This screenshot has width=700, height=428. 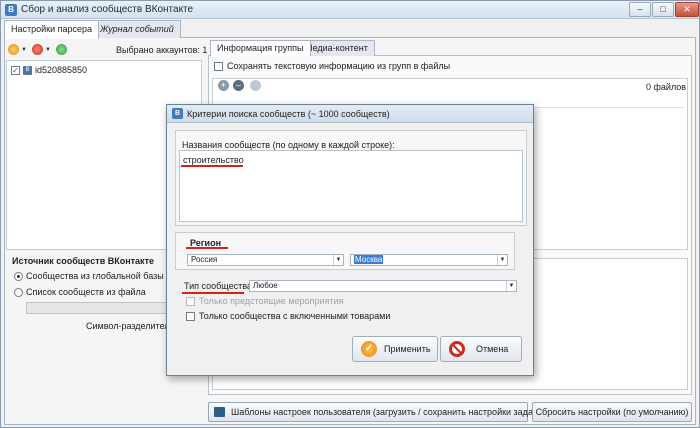 I want to click on cancel-button: Отмена, so click(x=481, y=349).